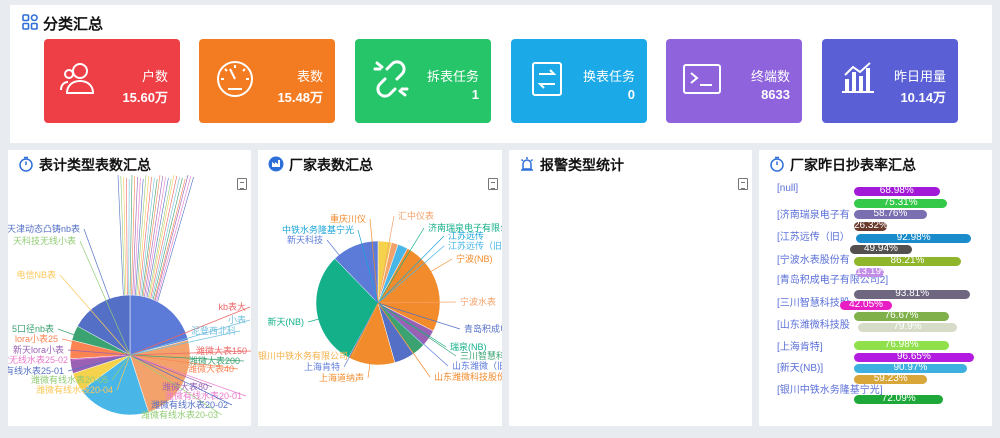  What do you see at coordinates (73, 24) in the screenshot?
I see `summary-title: 分类汇总` at bounding box center [73, 24].